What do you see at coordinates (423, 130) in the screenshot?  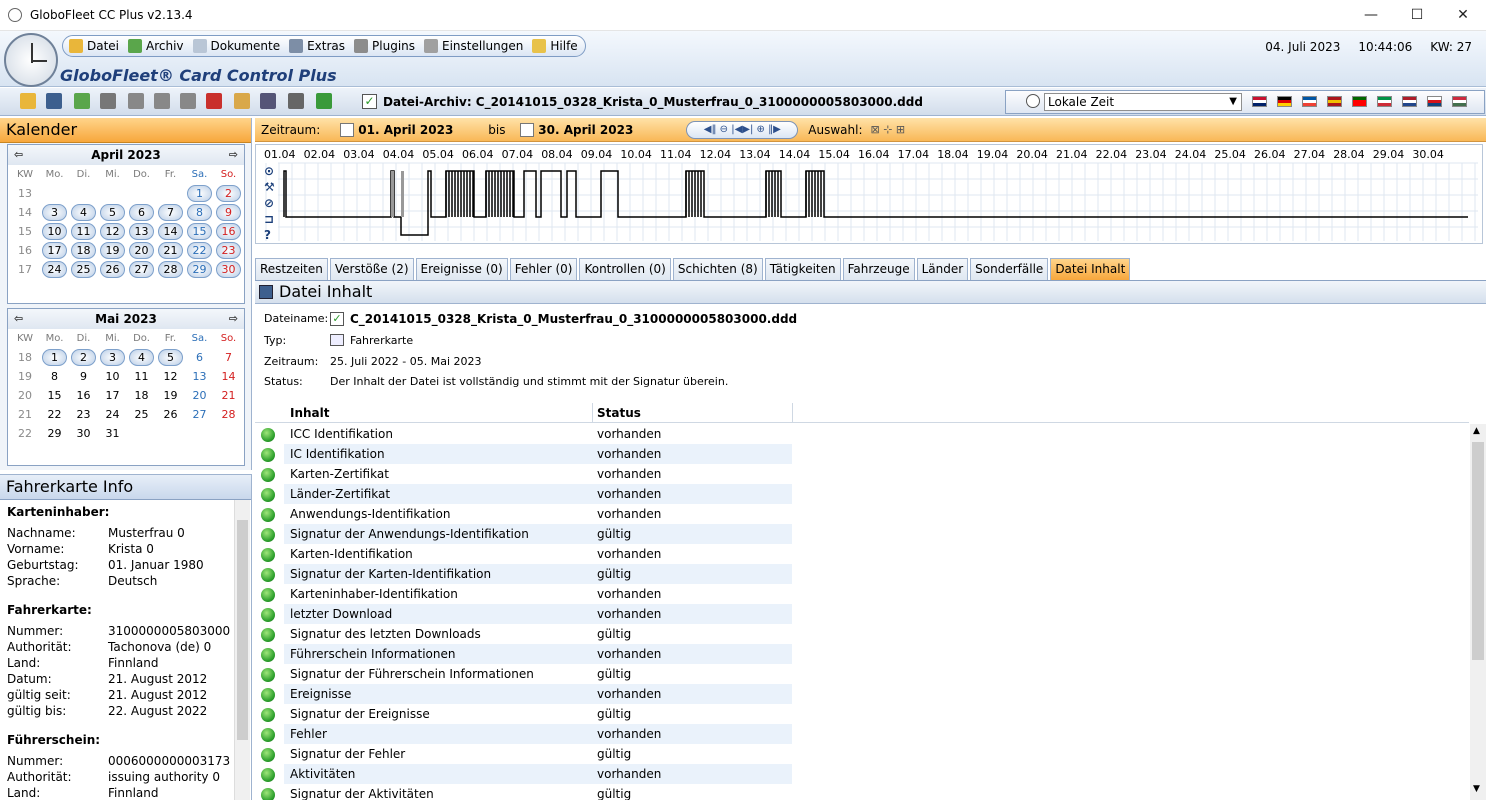 I see `period-from: 01. April 2023` at bounding box center [423, 130].